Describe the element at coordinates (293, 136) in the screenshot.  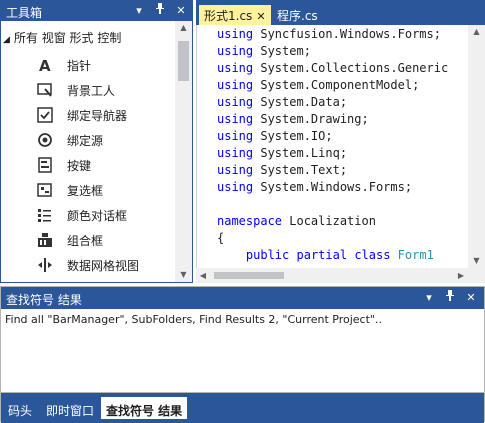
I see `code-text: System.IO;` at that location.